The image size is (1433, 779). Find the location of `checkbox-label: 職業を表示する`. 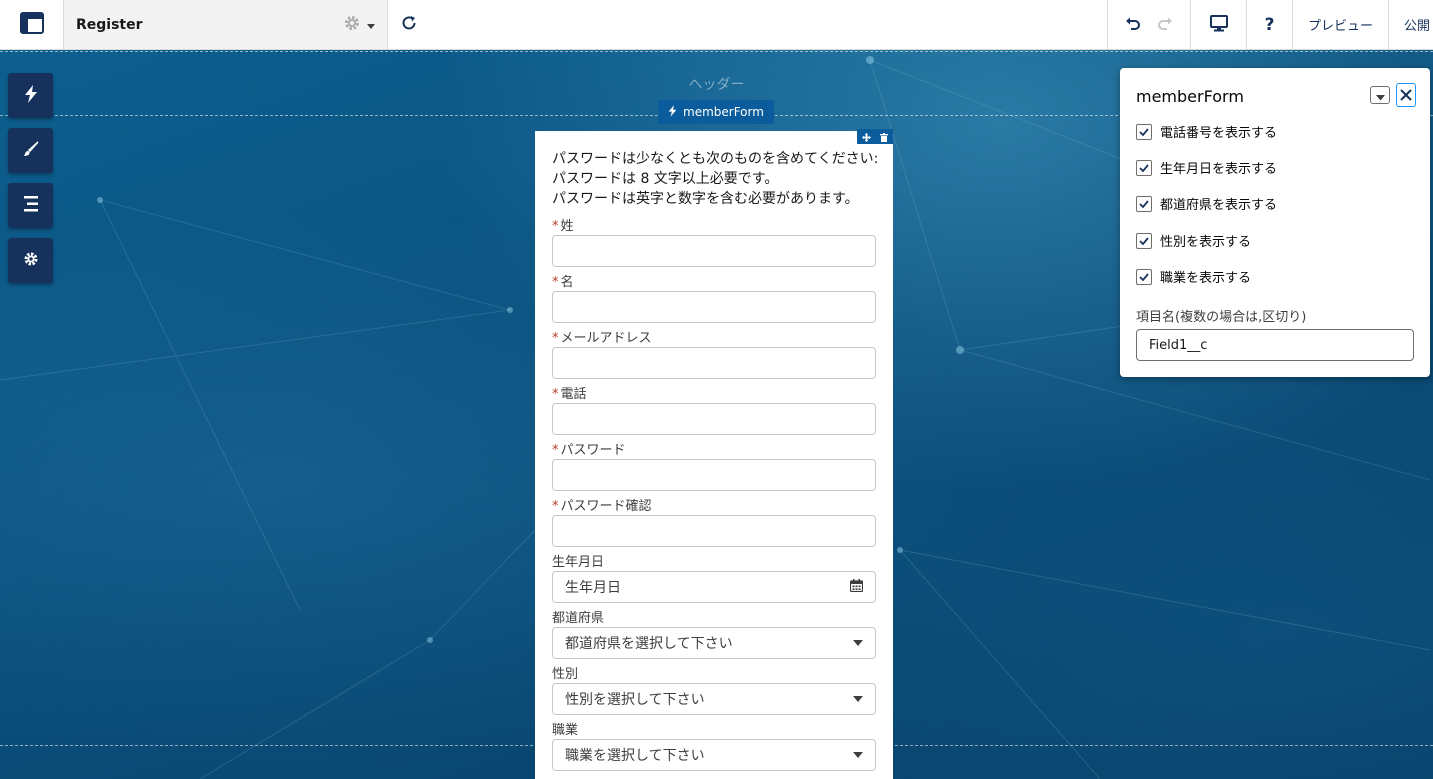

checkbox-label: 職業を表示する is located at coordinates (1206, 278).